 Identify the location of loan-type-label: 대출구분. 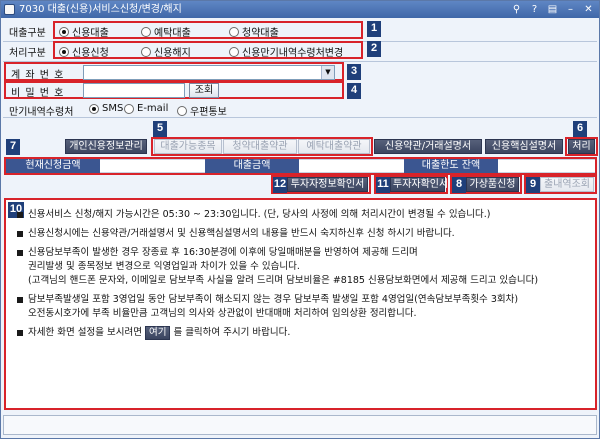
(27, 33).